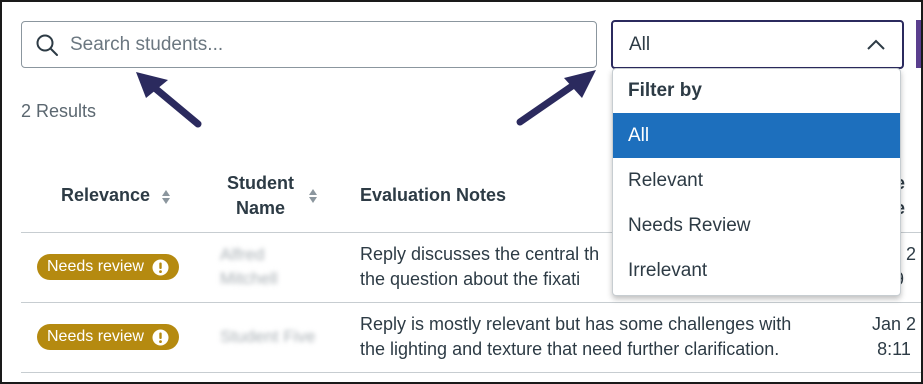 The width and height of the screenshot is (923, 384). I want to click on student-name: Student Five, so click(290, 337).